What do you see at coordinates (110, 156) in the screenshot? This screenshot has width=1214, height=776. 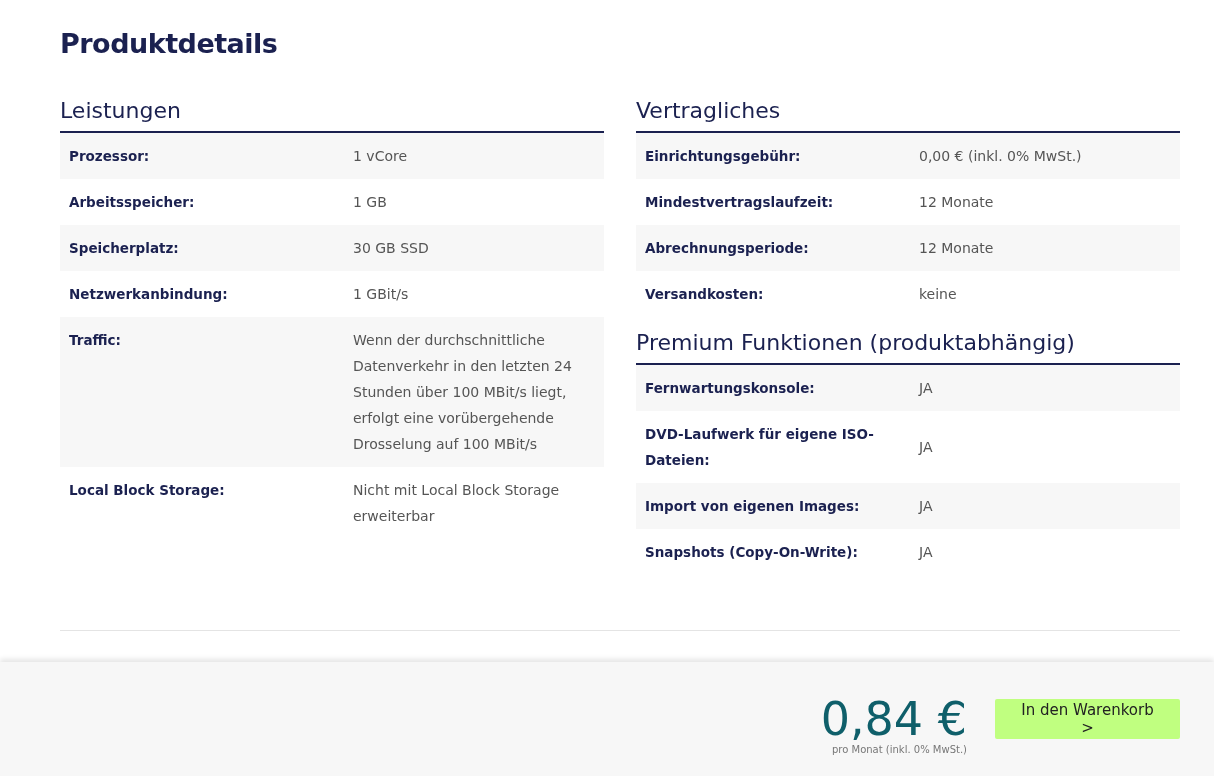 I see `row-label: Prozessor:` at bounding box center [110, 156].